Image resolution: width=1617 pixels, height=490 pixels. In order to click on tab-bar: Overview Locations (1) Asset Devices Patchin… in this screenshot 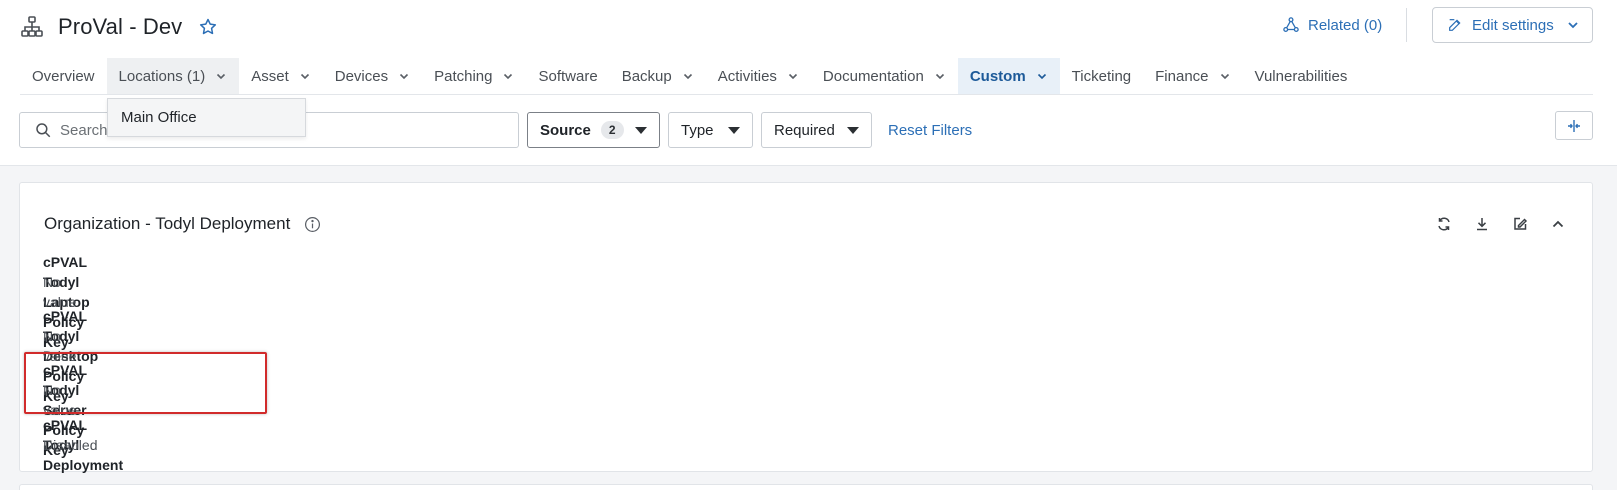, I will do `click(689, 76)`.